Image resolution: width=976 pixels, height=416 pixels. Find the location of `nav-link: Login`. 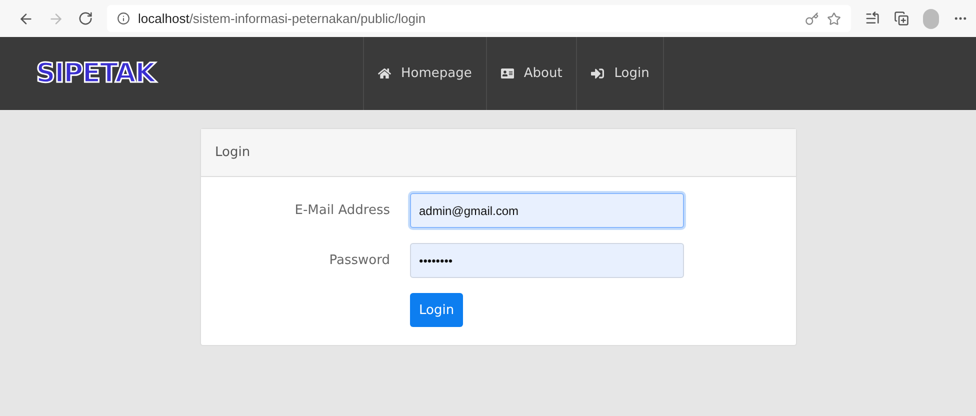

nav-link: Login is located at coordinates (620, 73).